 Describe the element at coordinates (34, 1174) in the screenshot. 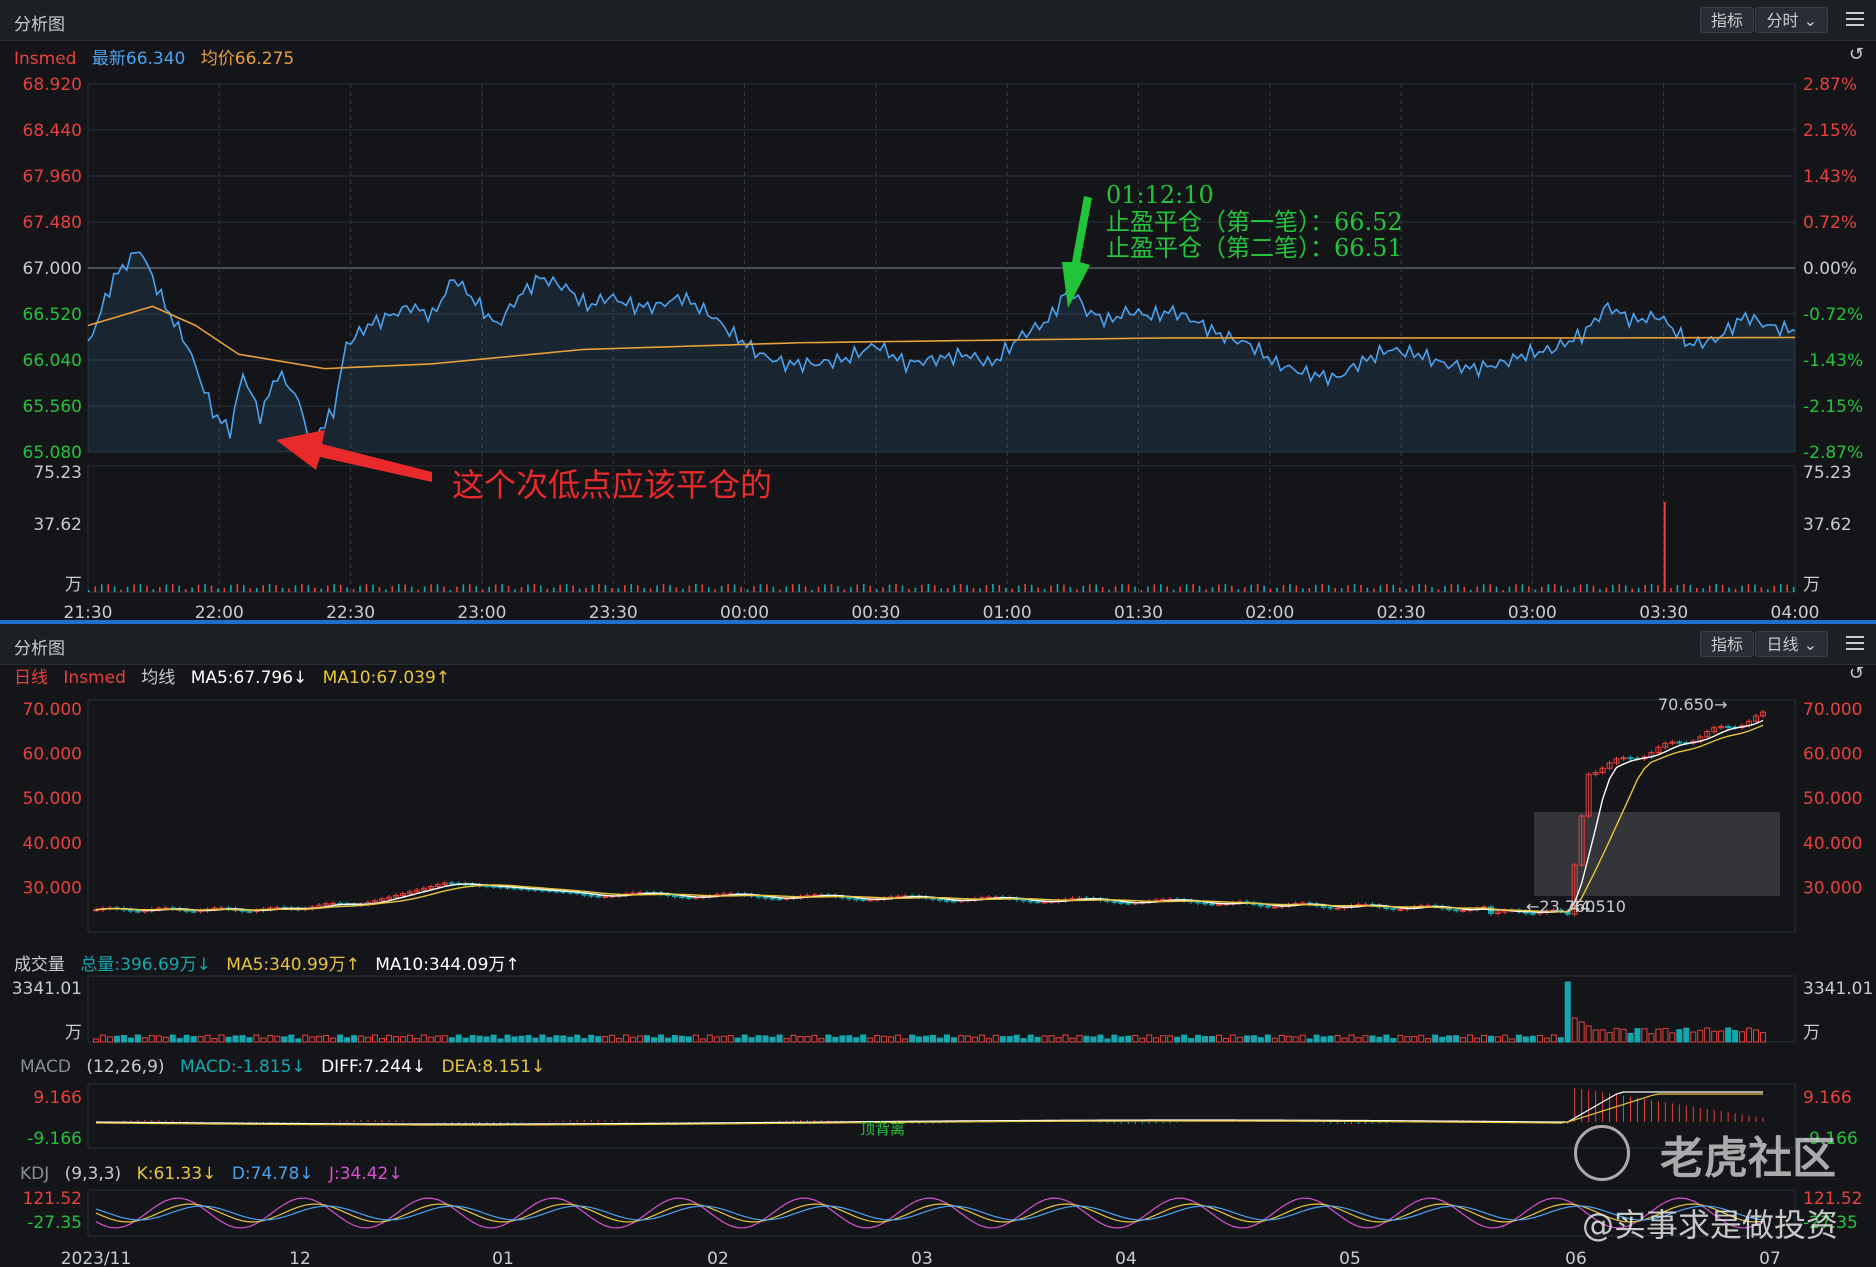

I see `kdj-selector: KDJ` at that location.